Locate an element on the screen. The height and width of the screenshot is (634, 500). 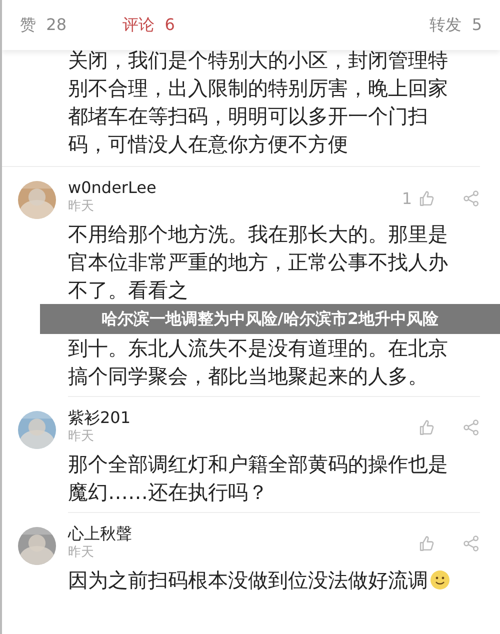
comment-text: 到十。东北人流失不是没有道理的。在北京搞个同学聚会，都比当地聚起来的人多。 is located at coordinates (258, 362).